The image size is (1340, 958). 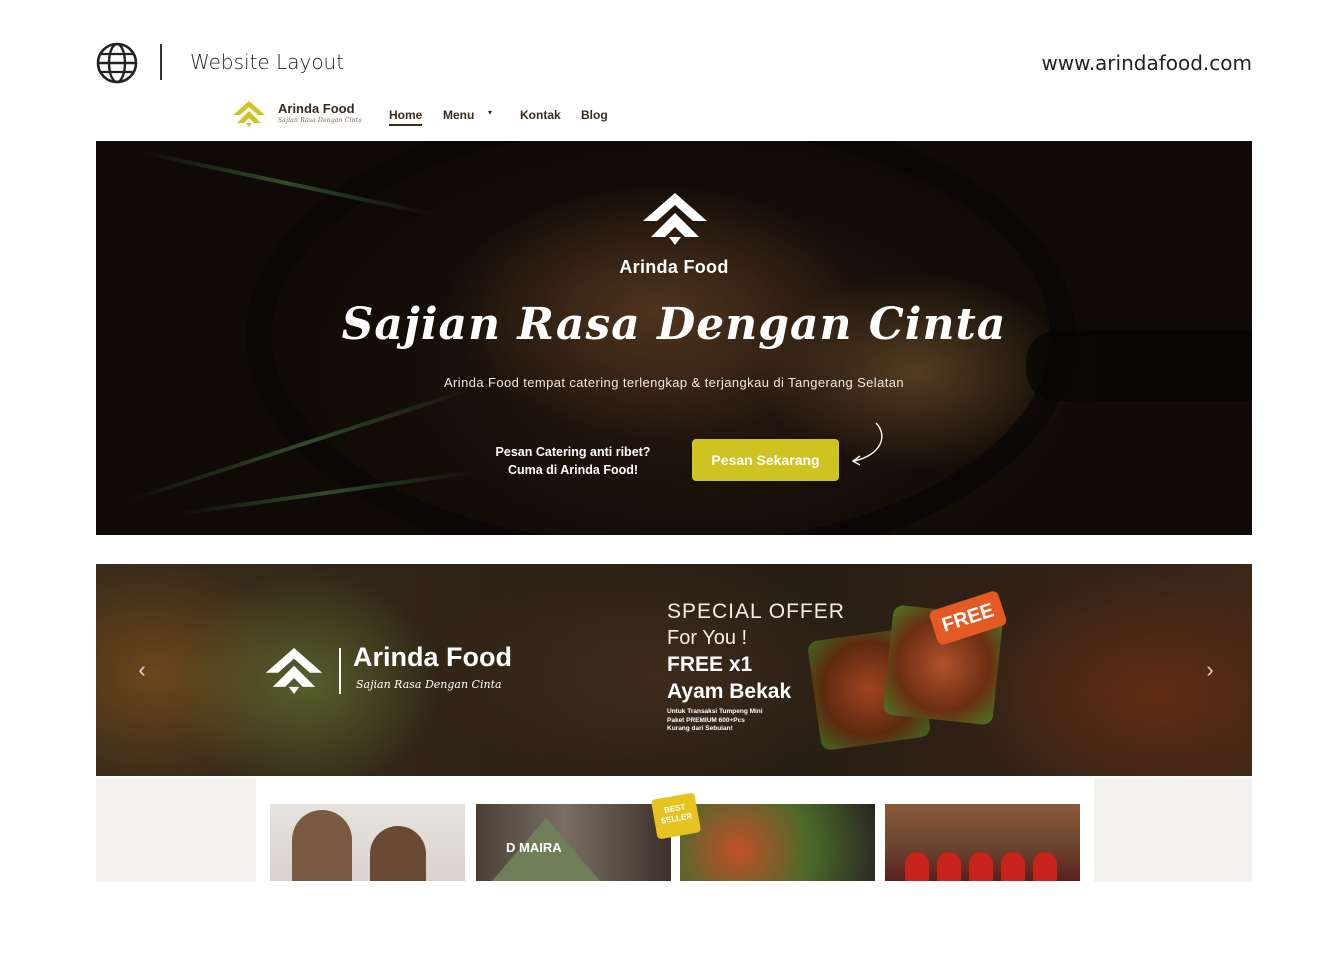 I want to click on nav-link-home: Home, so click(x=406, y=117).